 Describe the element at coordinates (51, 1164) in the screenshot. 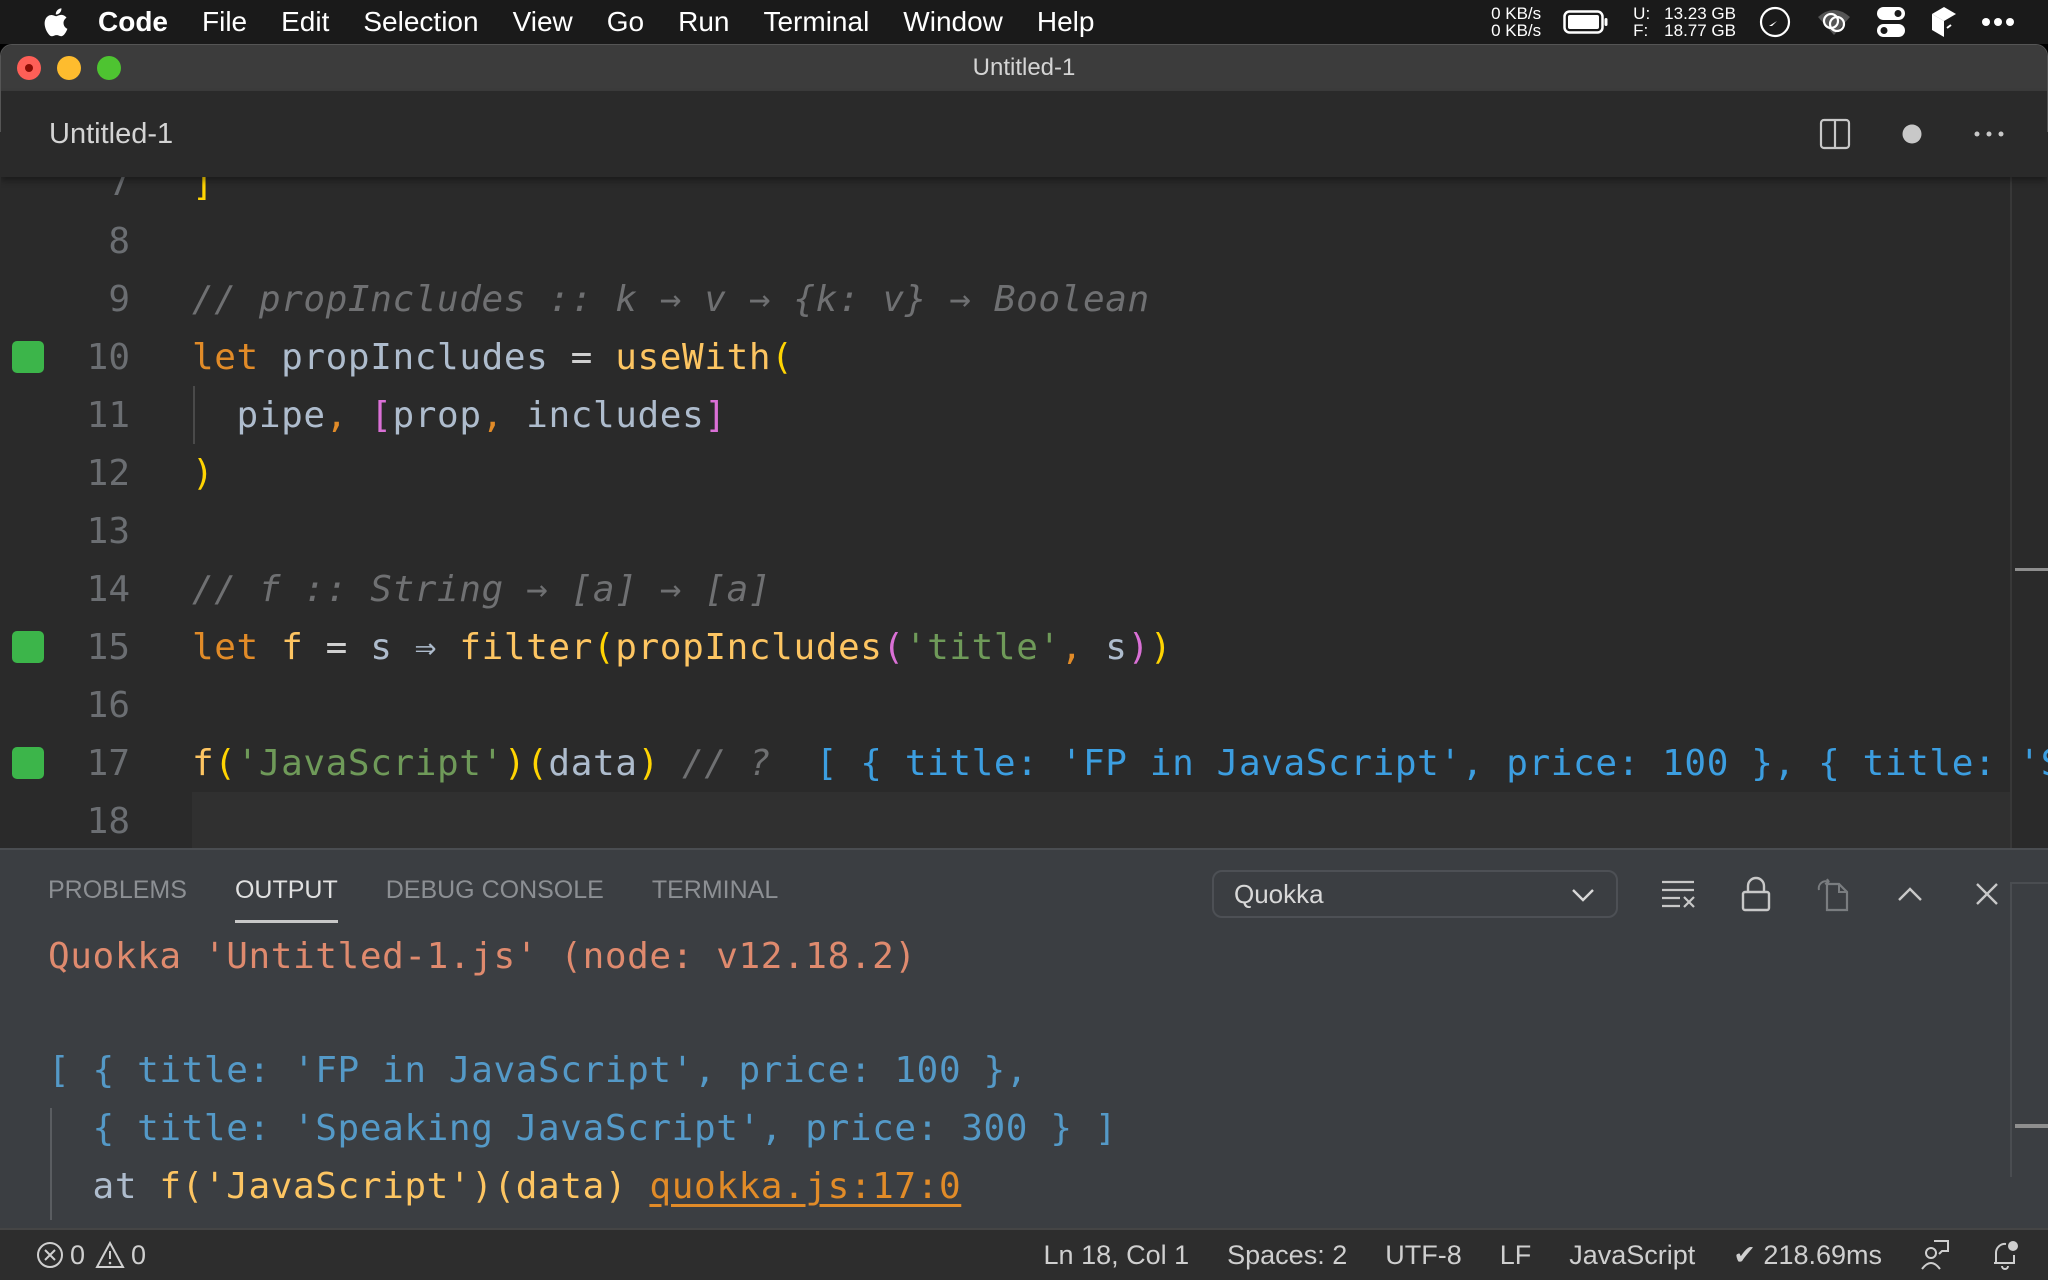

I see `indent-guide` at that location.